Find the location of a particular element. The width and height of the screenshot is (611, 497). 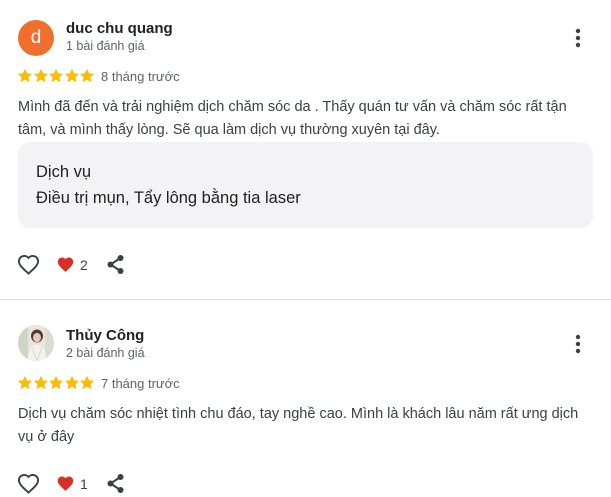

service-label: Dịch vụ is located at coordinates (64, 172).